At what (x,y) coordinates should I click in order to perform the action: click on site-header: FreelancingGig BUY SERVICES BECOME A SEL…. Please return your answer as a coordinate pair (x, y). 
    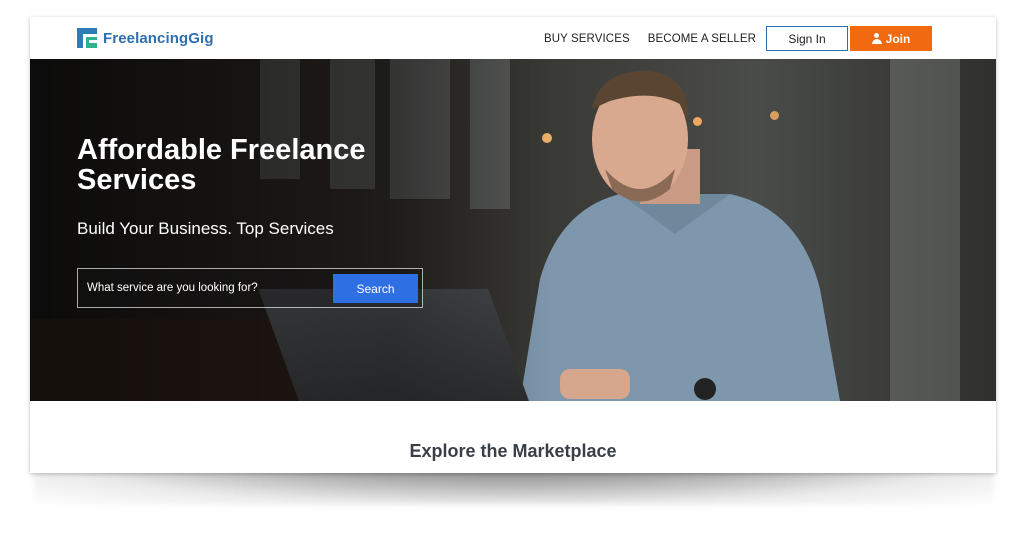
    Looking at the image, I should click on (513, 38).